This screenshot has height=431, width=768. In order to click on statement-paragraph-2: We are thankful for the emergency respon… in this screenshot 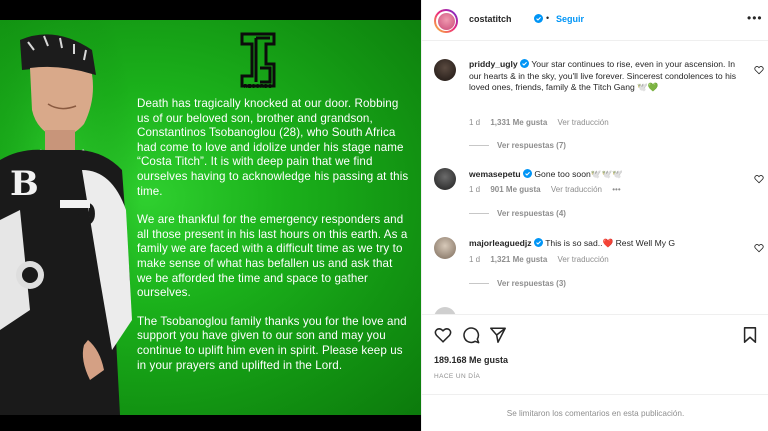, I will do `click(272, 256)`.